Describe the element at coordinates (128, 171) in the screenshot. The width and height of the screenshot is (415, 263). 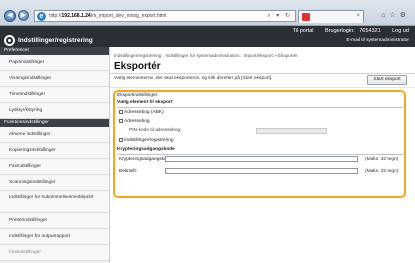
I see `confirm-label: Bekræft:` at that location.